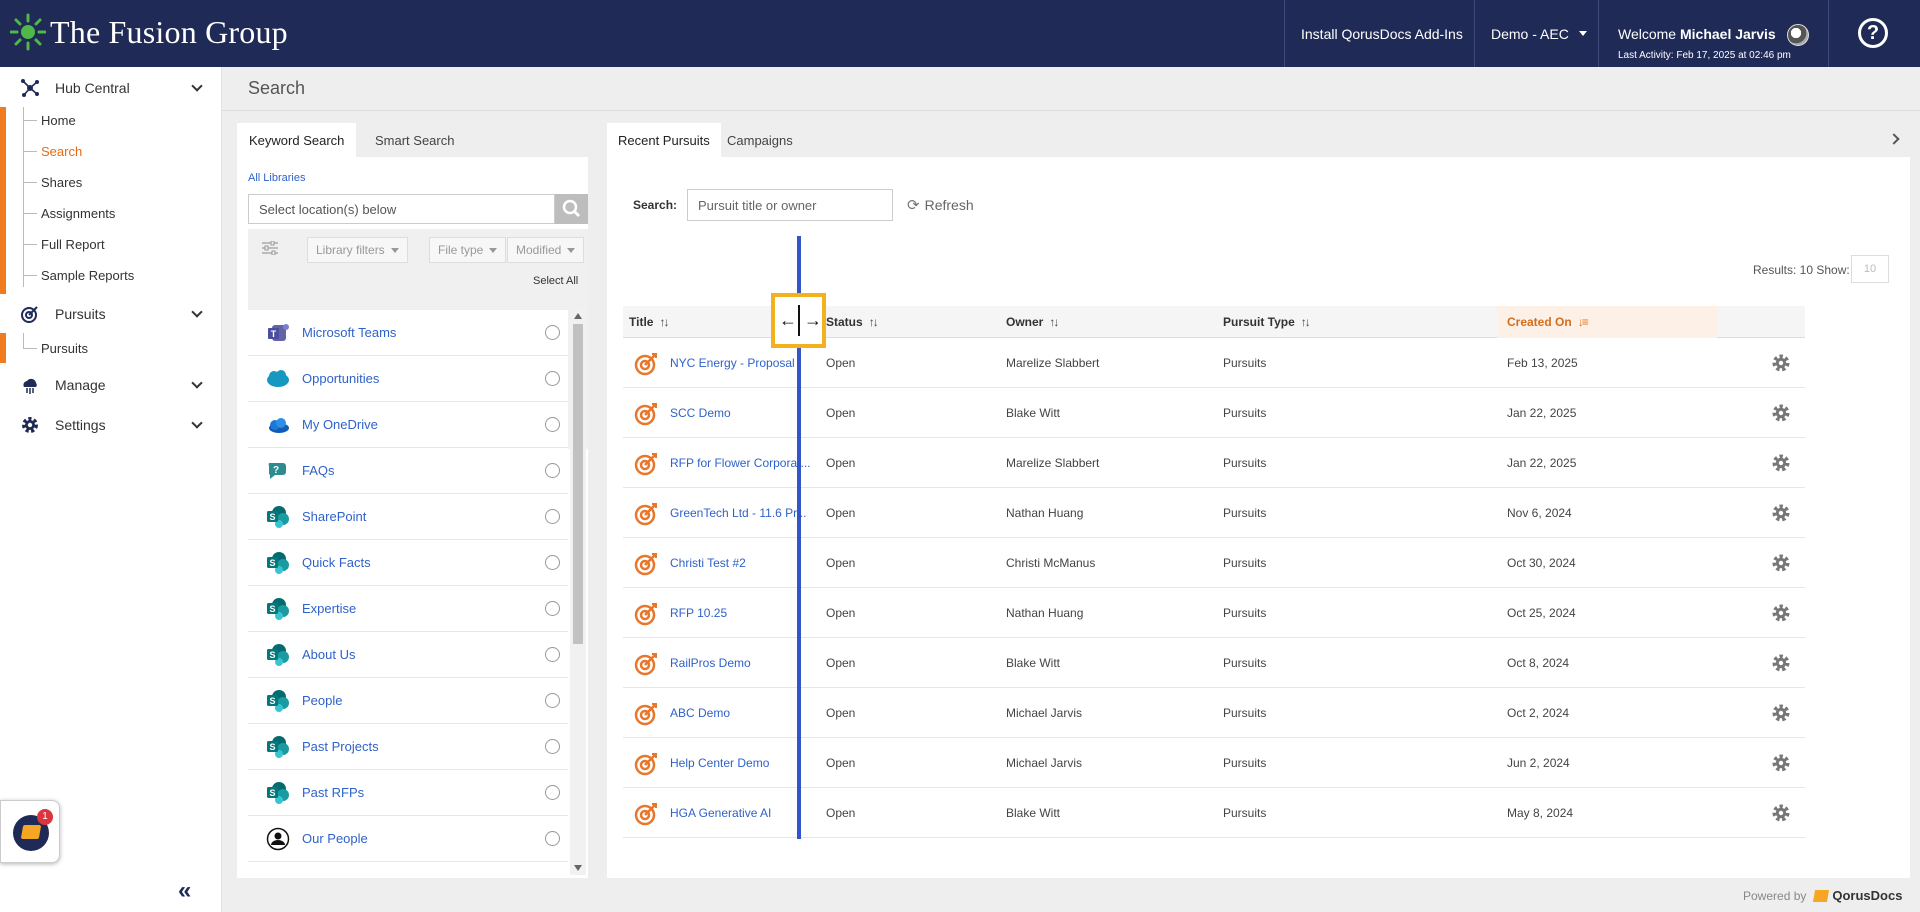 Image resolution: width=1920 pixels, height=912 pixels. What do you see at coordinates (408, 609) in the screenshot?
I see `list-item: S Expertise` at bounding box center [408, 609].